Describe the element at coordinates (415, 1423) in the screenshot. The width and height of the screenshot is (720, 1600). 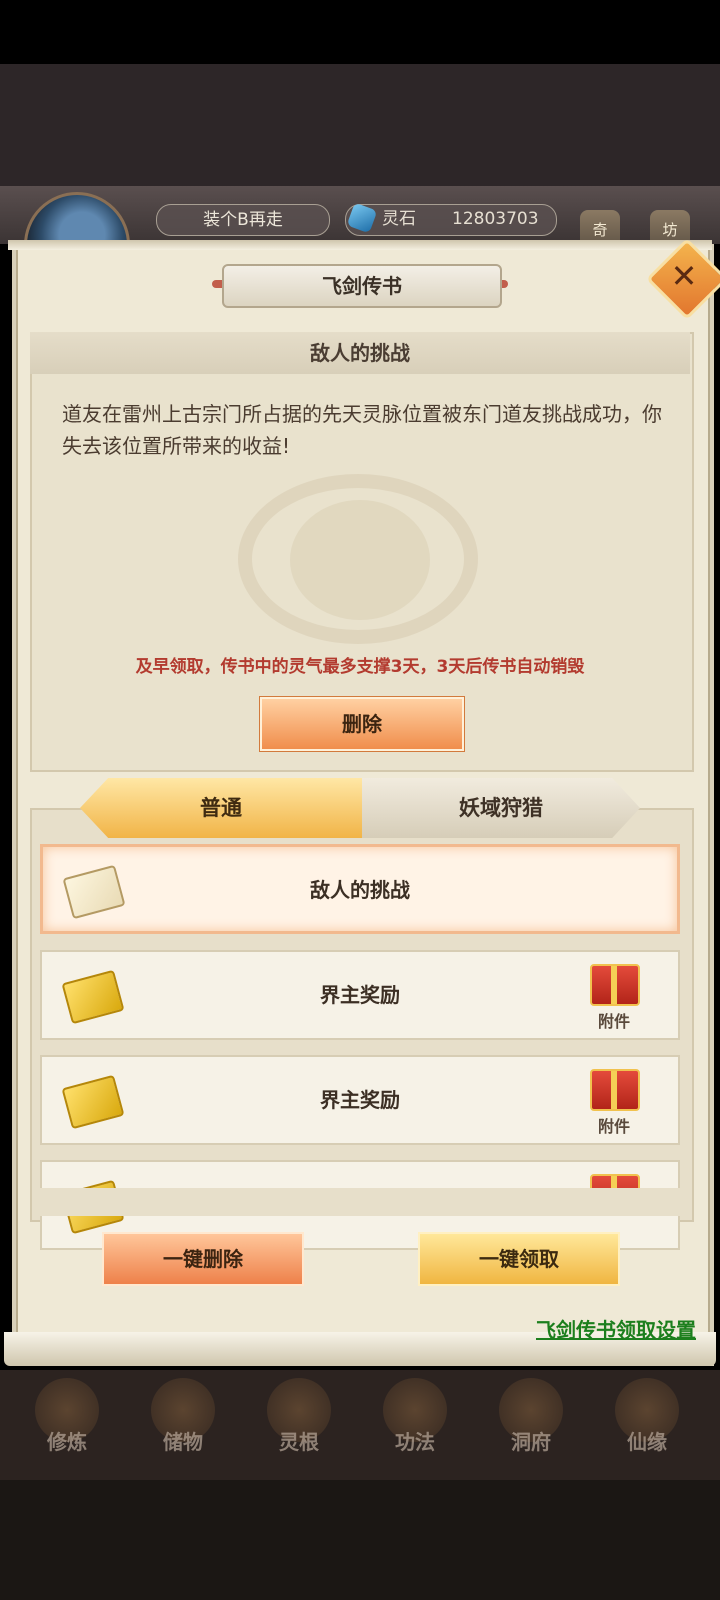
I see `nav-techniques: 功法` at that location.